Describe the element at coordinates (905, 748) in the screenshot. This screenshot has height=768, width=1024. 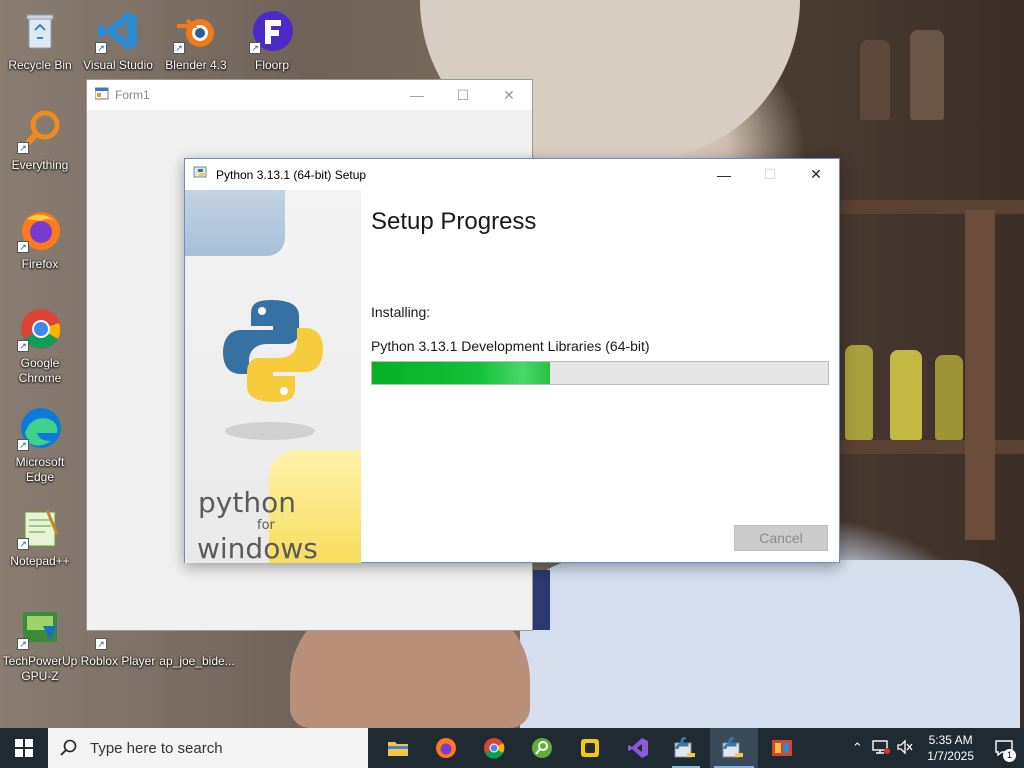
I see `volume-muted-icon` at that location.